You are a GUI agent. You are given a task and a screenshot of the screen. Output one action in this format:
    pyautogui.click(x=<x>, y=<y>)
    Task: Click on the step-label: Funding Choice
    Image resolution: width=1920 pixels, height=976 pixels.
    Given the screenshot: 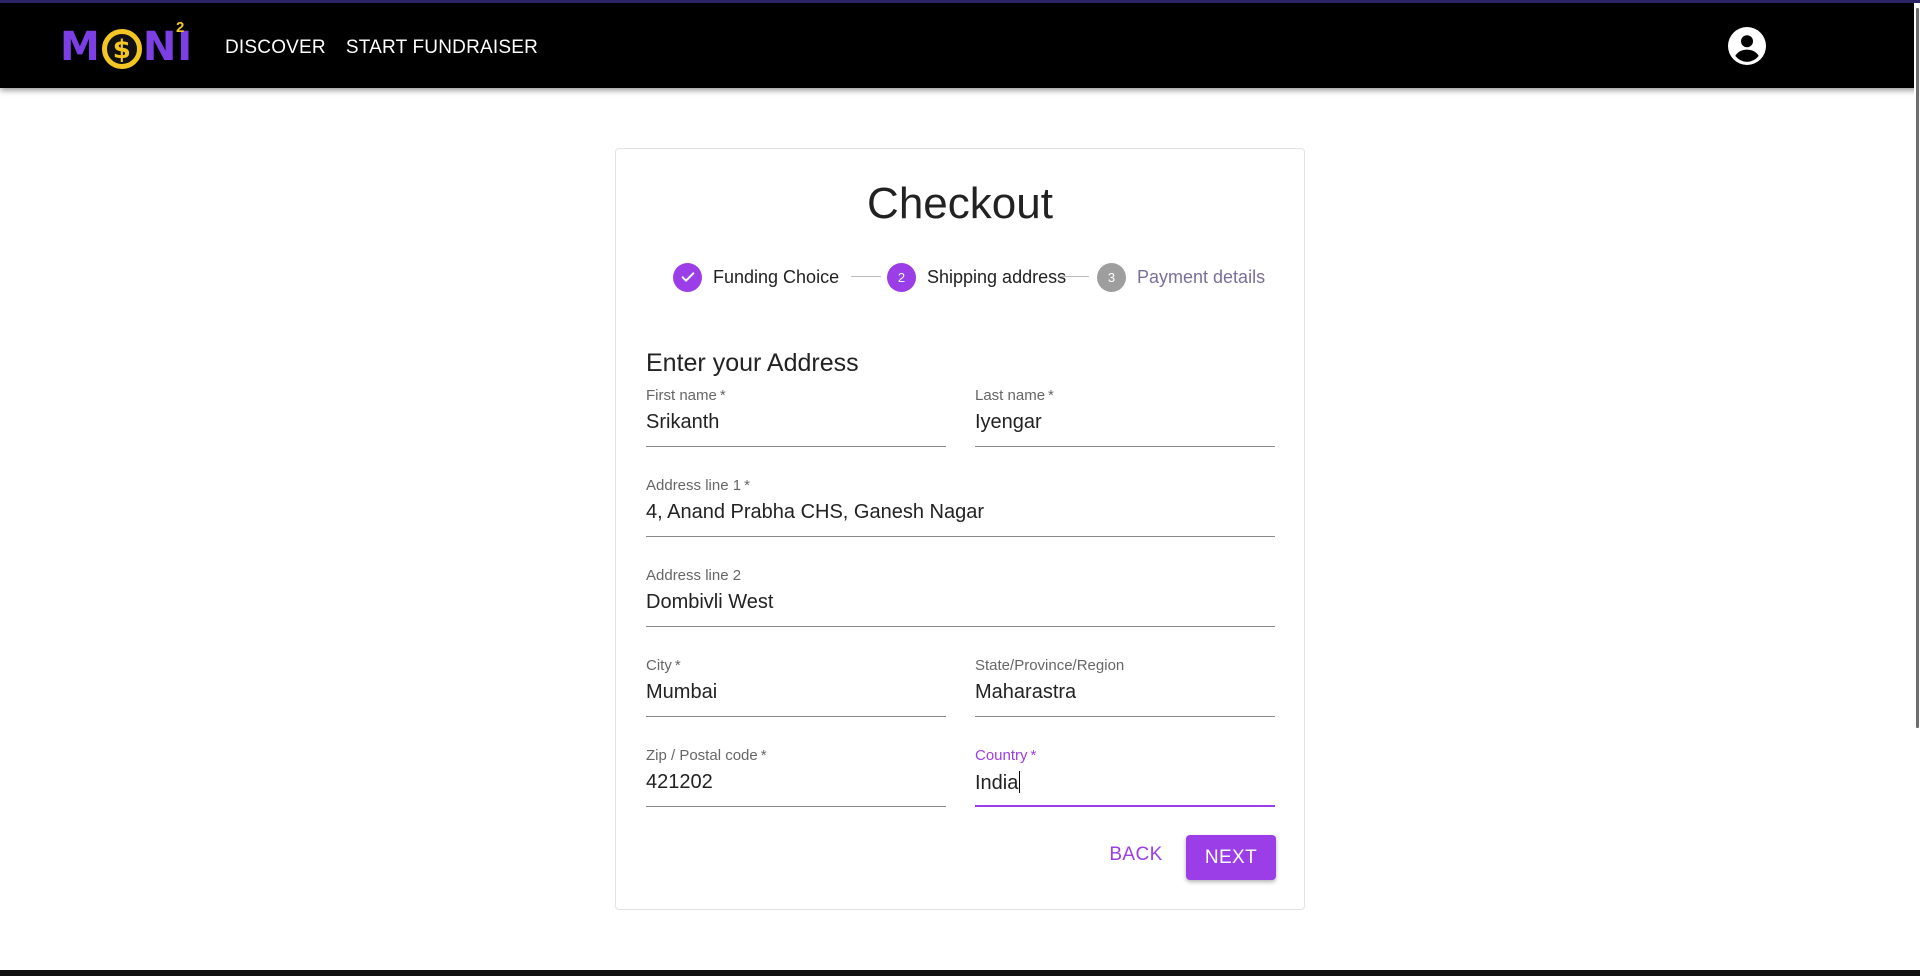 What is the action you would take?
    pyautogui.click(x=776, y=276)
    